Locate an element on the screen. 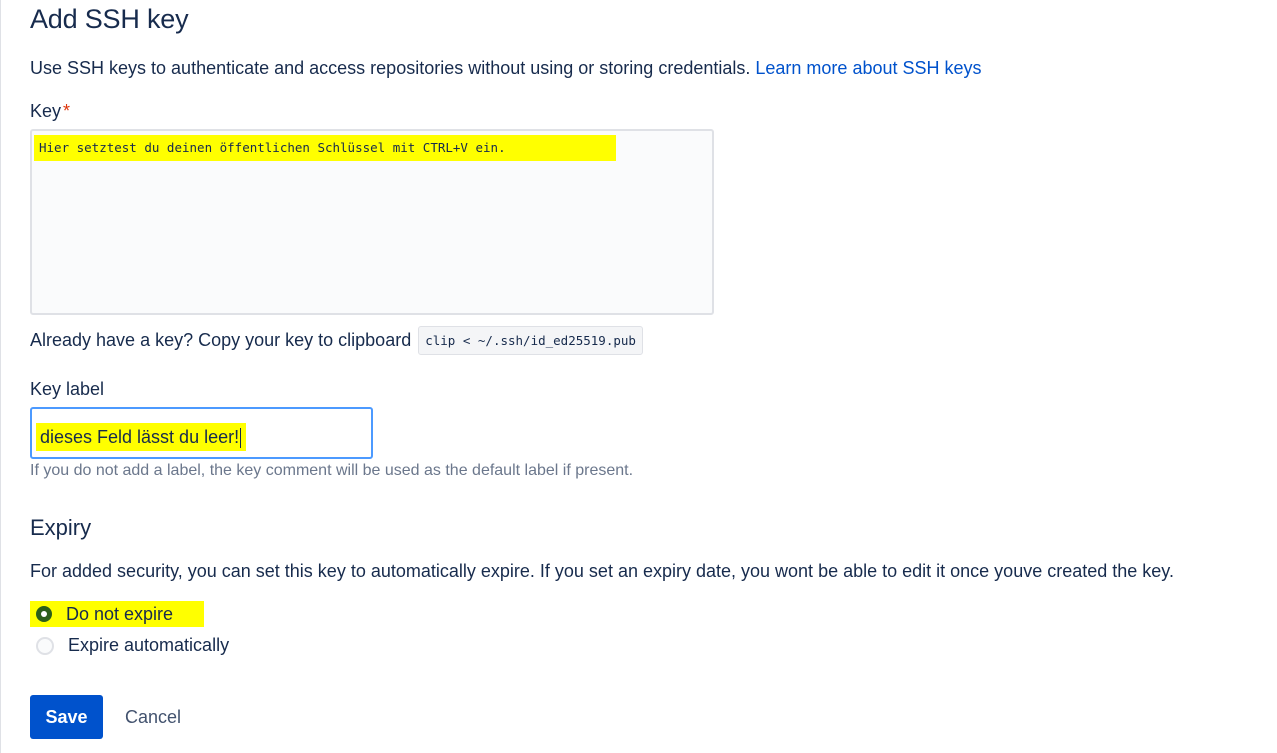 This screenshot has height=753, width=1277. radio-expire-automatically: Expire automatically is located at coordinates (129, 645).